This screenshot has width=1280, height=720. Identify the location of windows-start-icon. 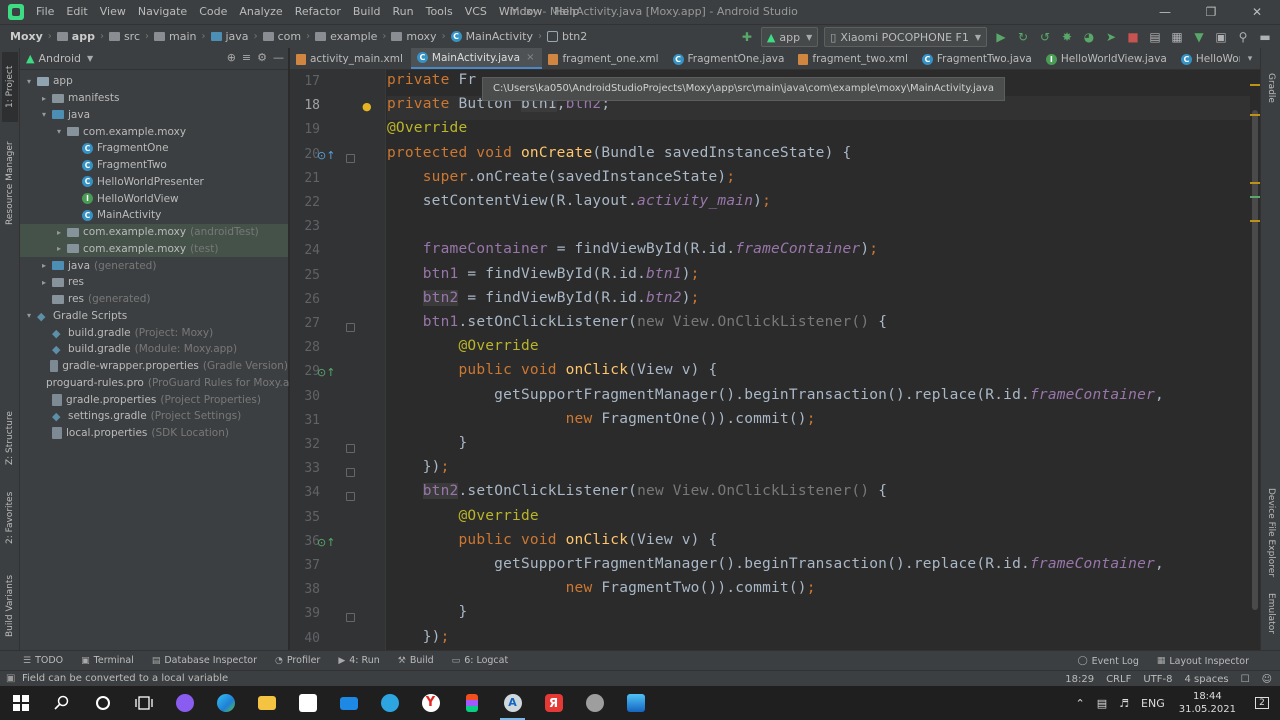
(20, 703).